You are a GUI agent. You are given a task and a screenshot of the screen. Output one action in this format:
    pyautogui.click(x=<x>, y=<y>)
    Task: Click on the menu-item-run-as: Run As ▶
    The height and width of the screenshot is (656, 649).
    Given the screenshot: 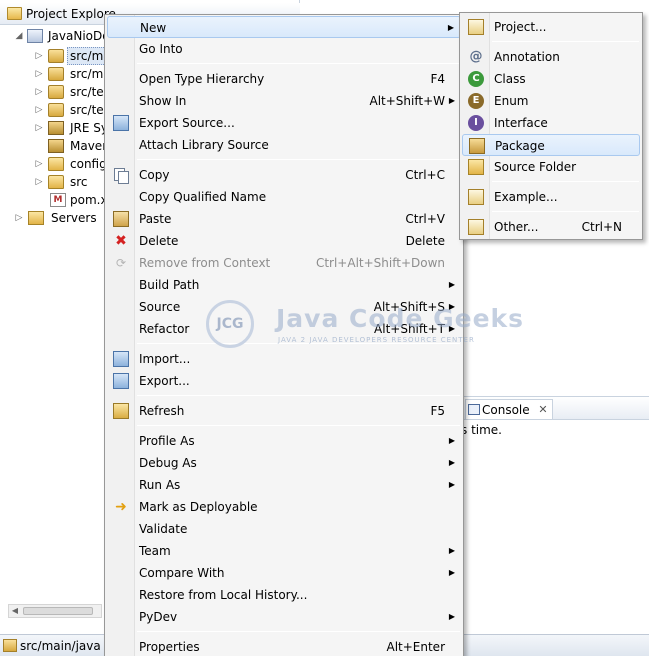 What is the action you would take?
    pyautogui.click(x=284, y=485)
    